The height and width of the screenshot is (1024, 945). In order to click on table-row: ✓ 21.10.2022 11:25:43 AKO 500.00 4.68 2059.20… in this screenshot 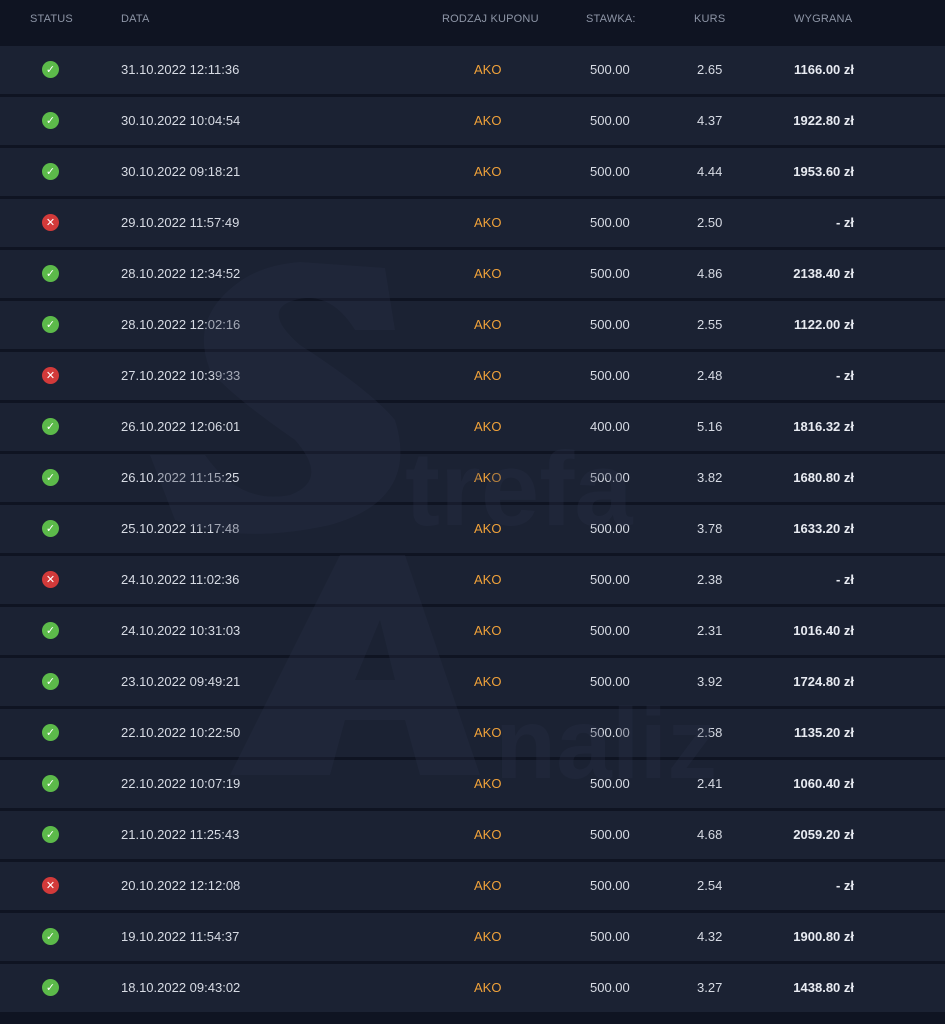, I will do `click(472, 835)`.